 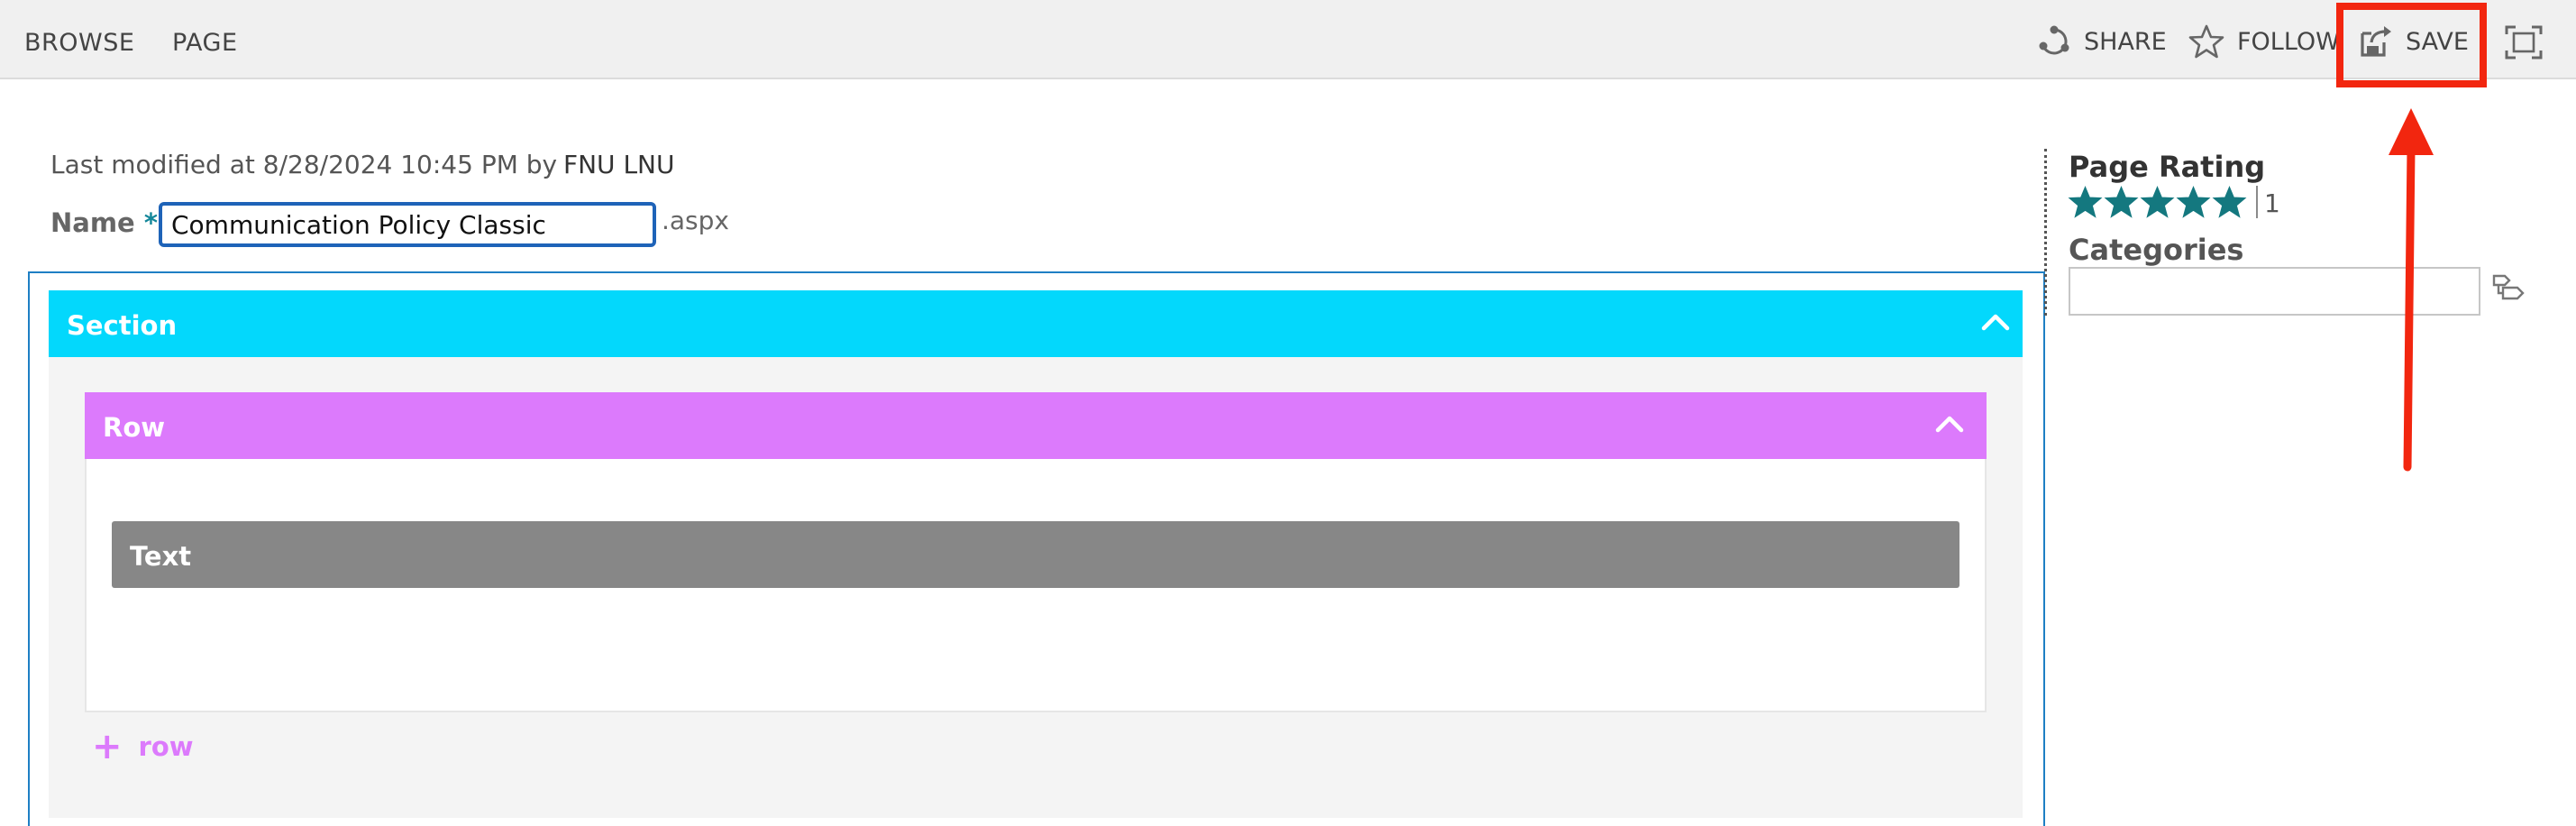 I want to click on share-button: SHARE, so click(x=2102, y=42).